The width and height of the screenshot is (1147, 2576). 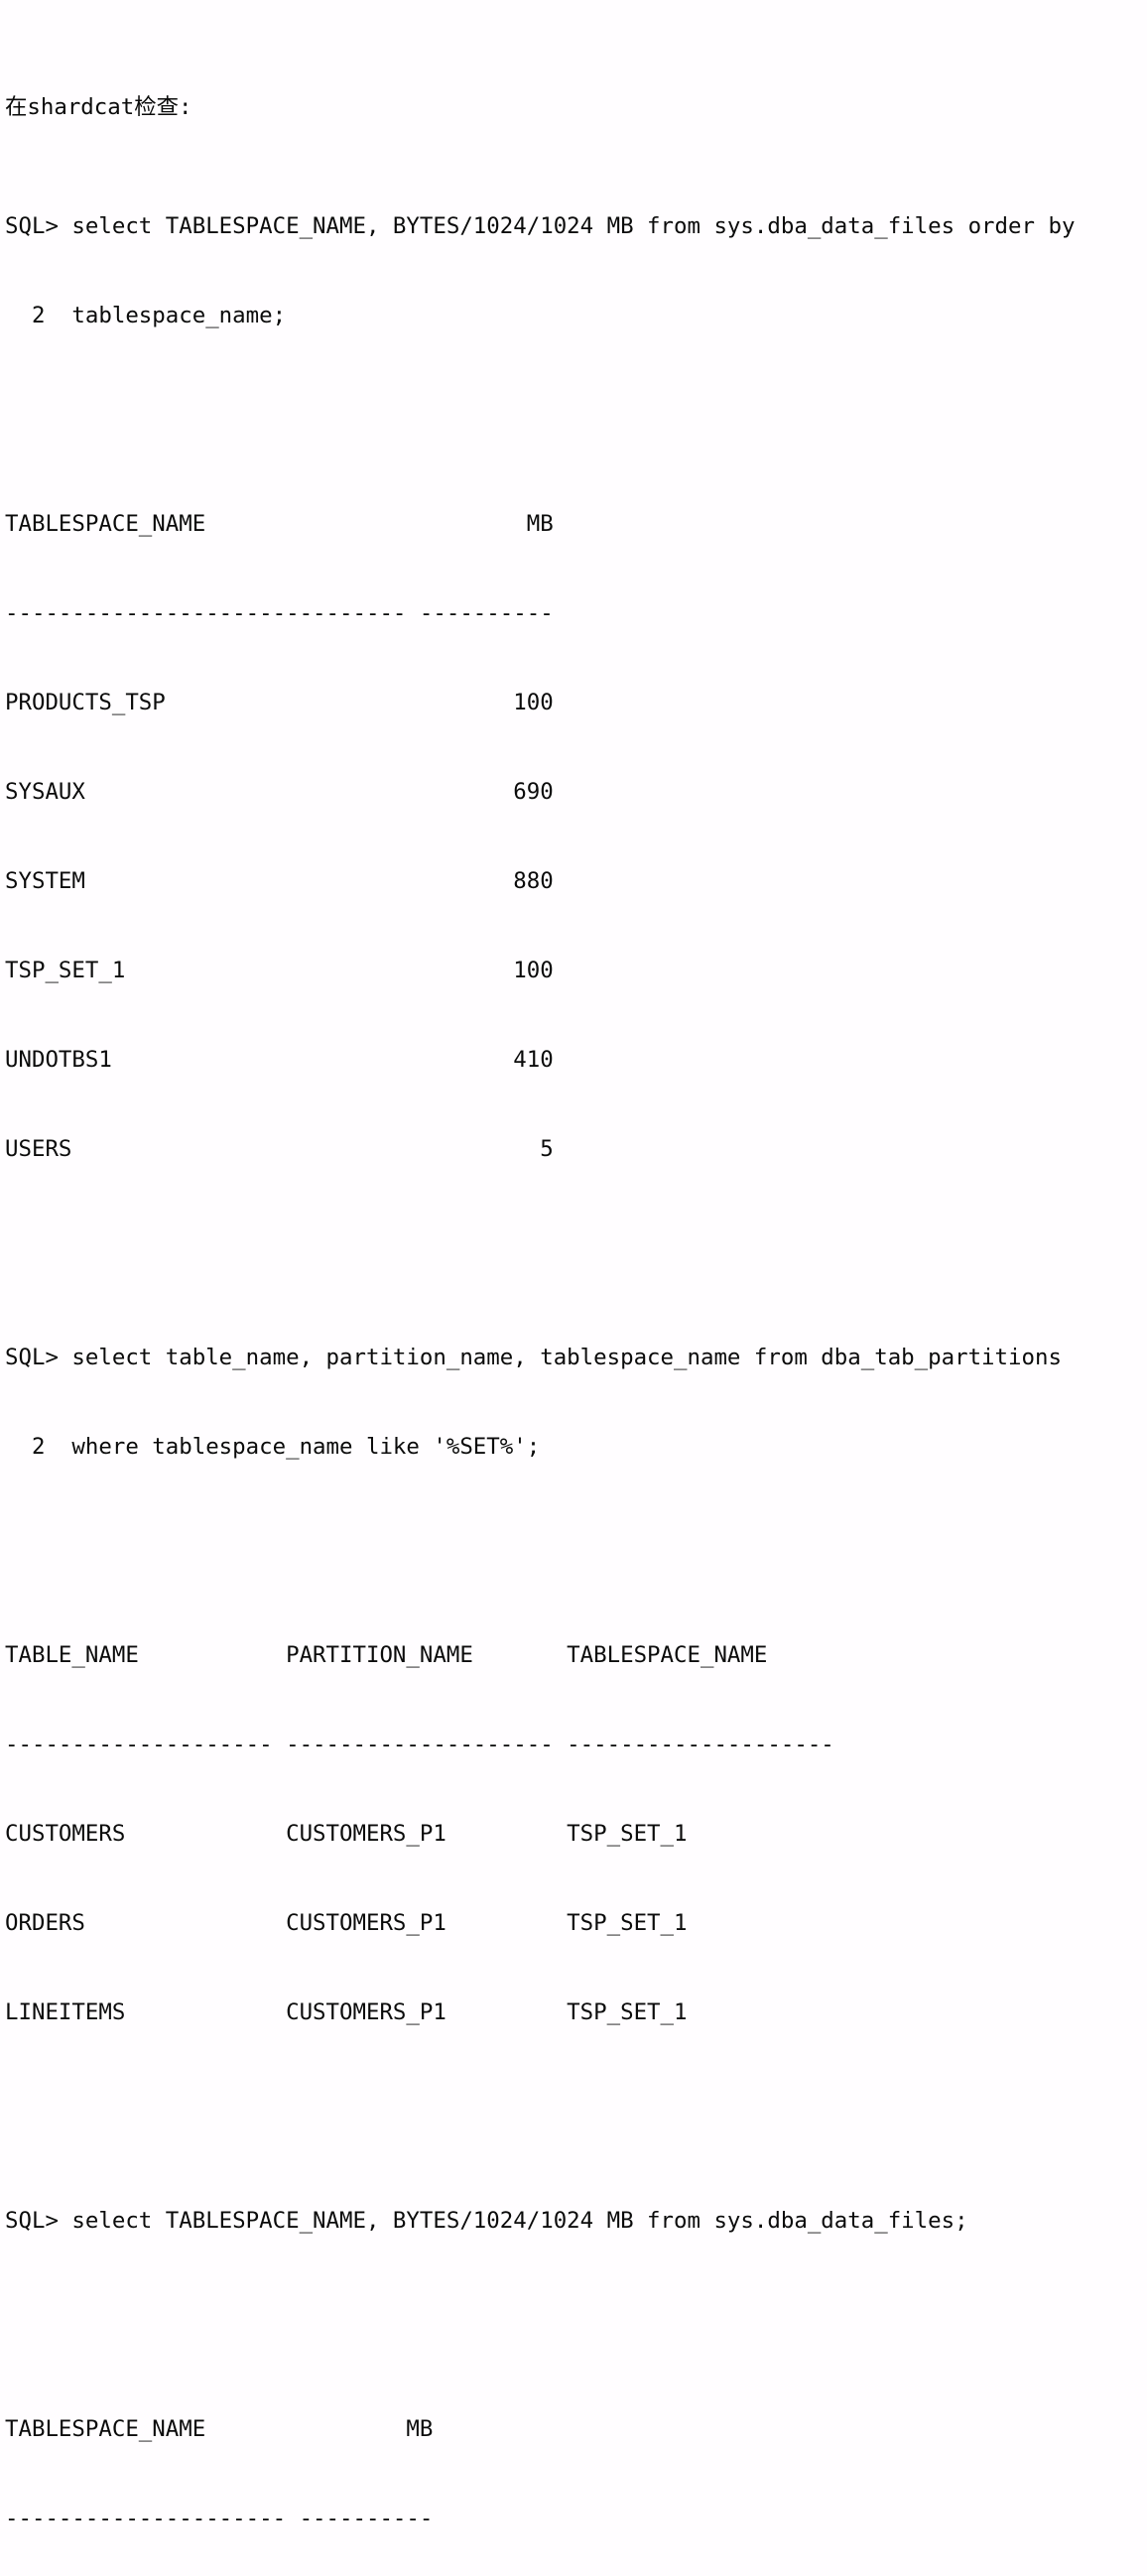 I want to click on table-row: UNDOTBS1 410, so click(x=279, y=1060).